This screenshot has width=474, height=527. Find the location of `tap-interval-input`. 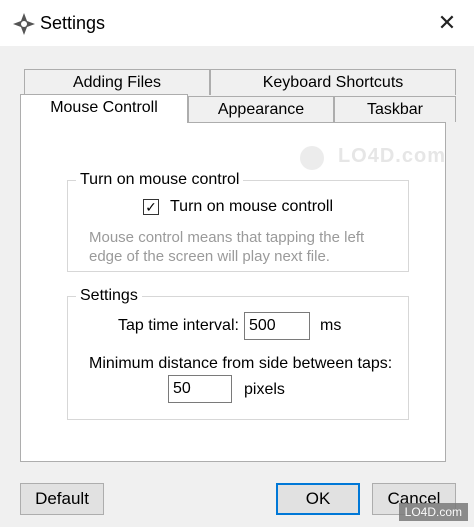

tap-interval-input is located at coordinates (277, 326).